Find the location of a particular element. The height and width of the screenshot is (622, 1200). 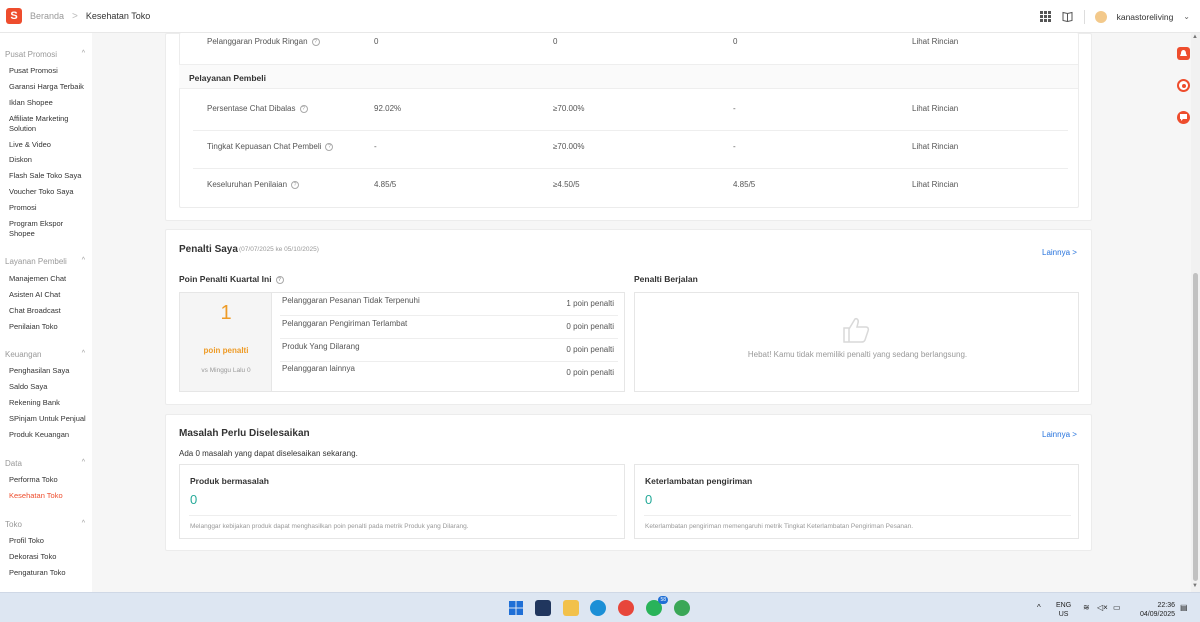

sidebar-group-title: Pusat Promosi is located at coordinates (31, 54).